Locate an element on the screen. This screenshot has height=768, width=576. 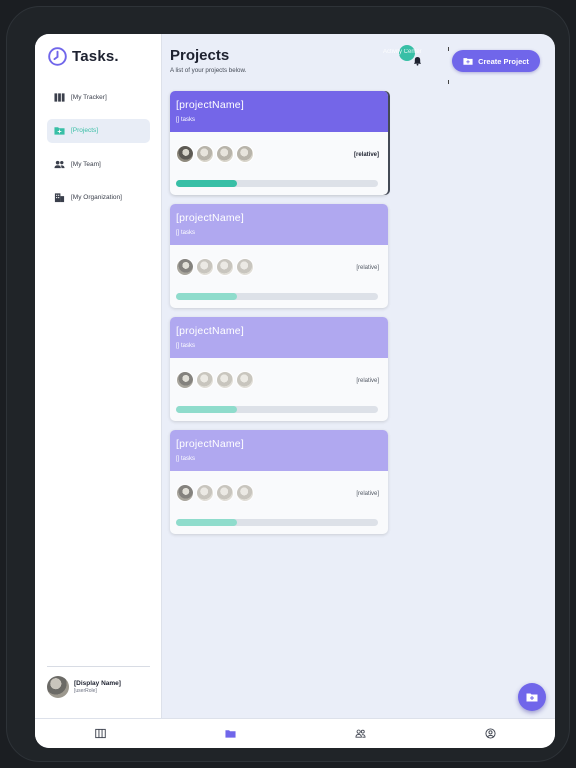
bottom-tab-bar is located at coordinates (295, 733).